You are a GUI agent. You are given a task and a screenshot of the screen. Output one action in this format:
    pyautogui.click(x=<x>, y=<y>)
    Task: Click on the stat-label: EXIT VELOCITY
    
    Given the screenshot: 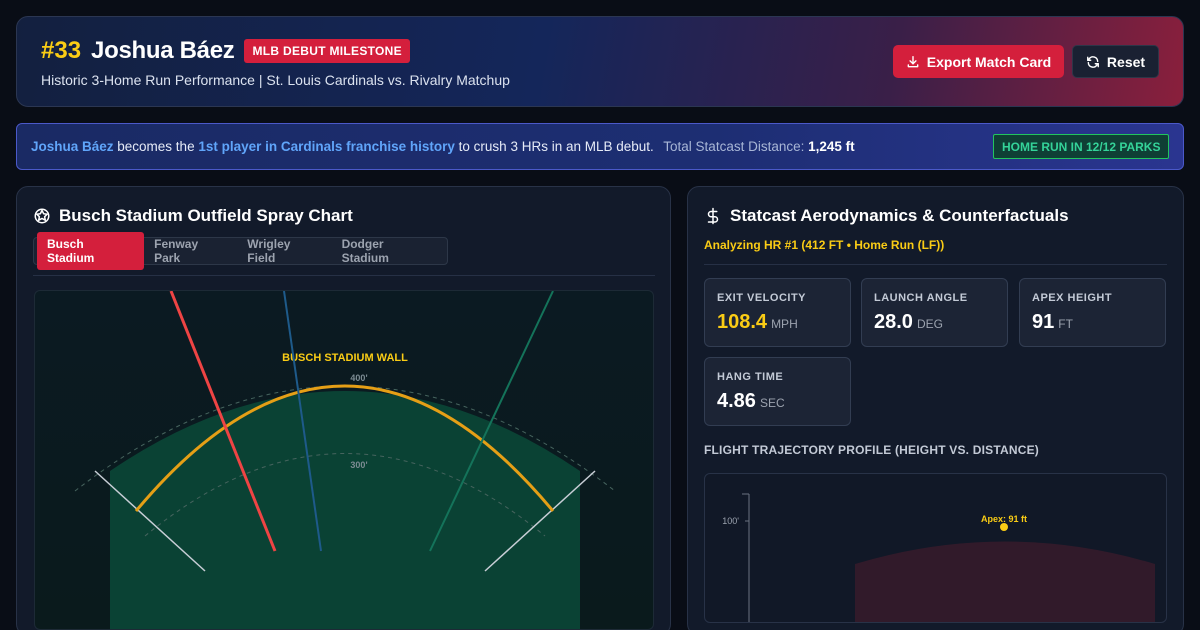 What is the action you would take?
    pyautogui.click(x=762, y=298)
    